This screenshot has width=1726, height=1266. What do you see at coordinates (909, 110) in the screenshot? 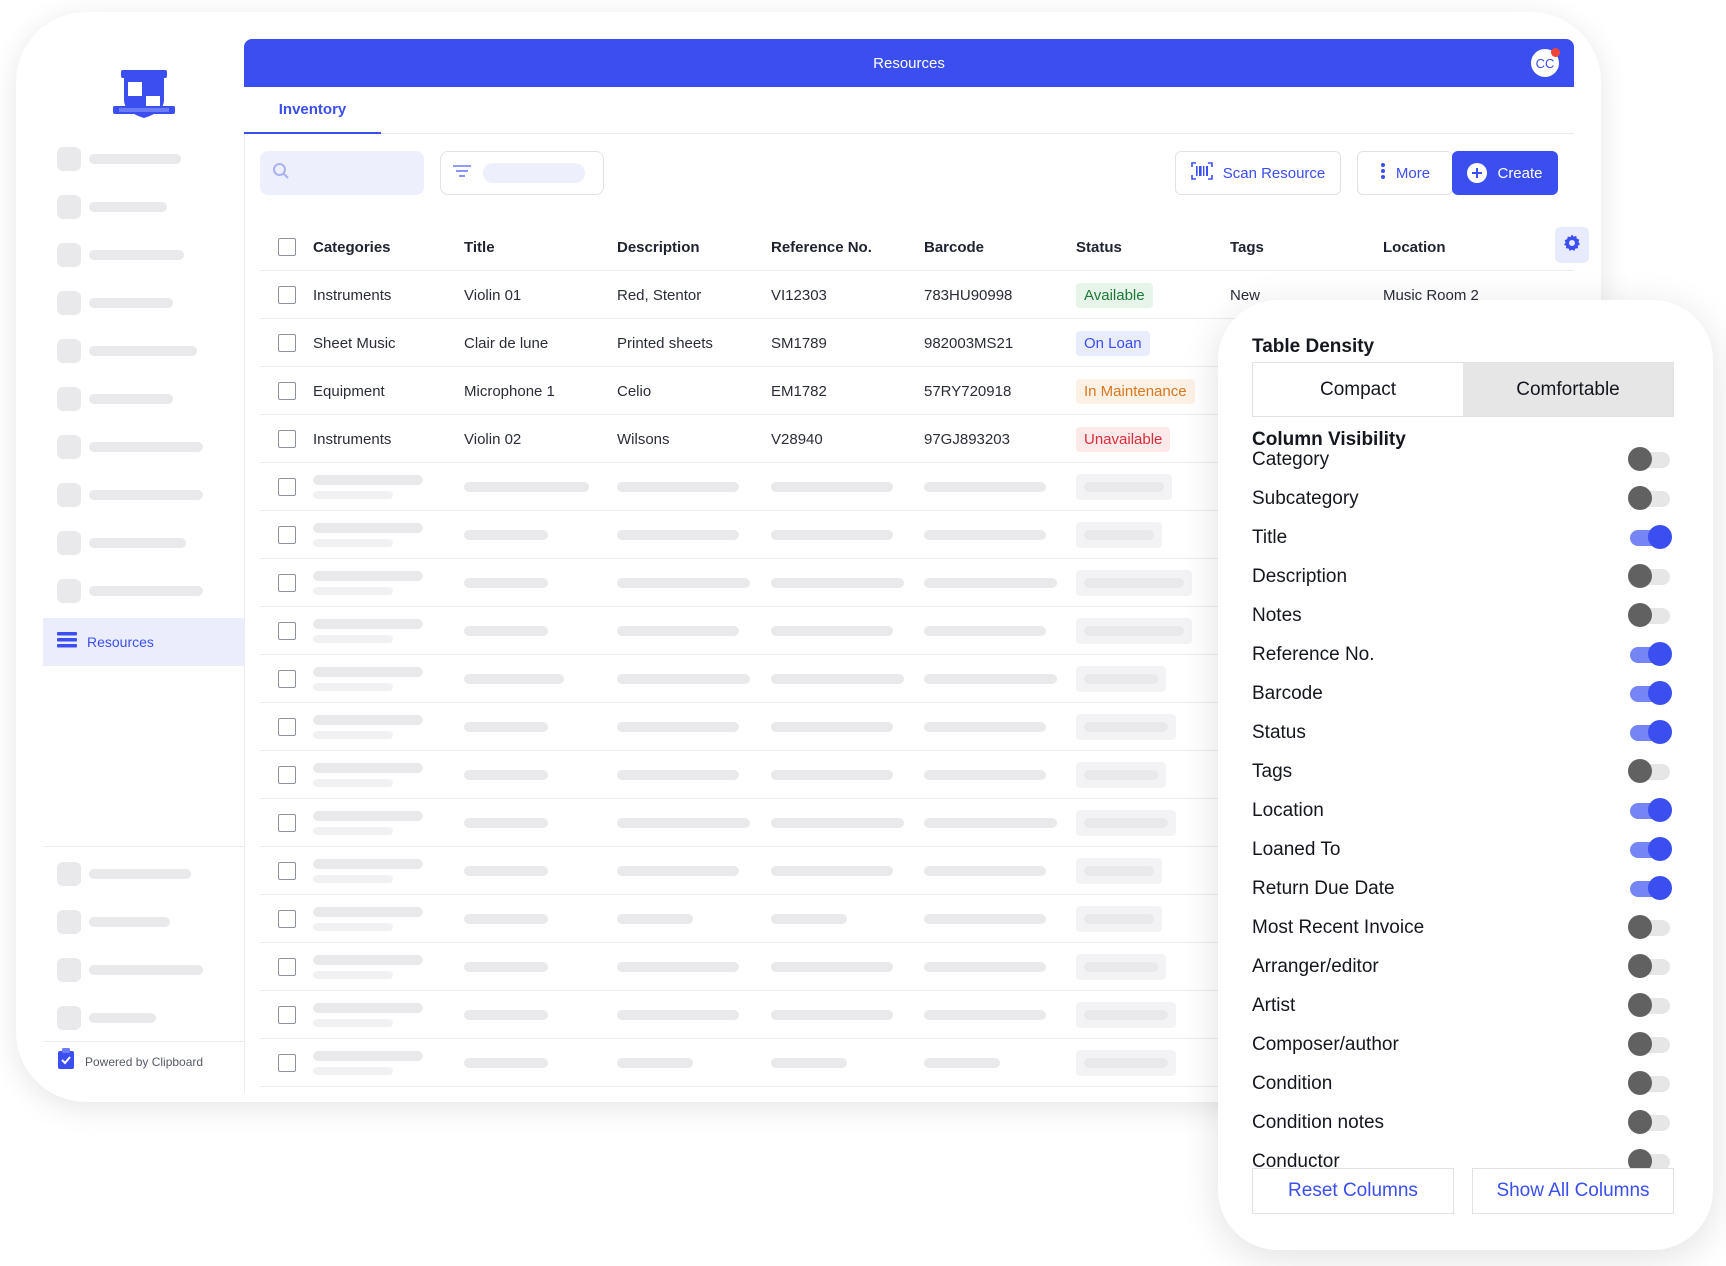
I see `tab-bar: Inventory` at bounding box center [909, 110].